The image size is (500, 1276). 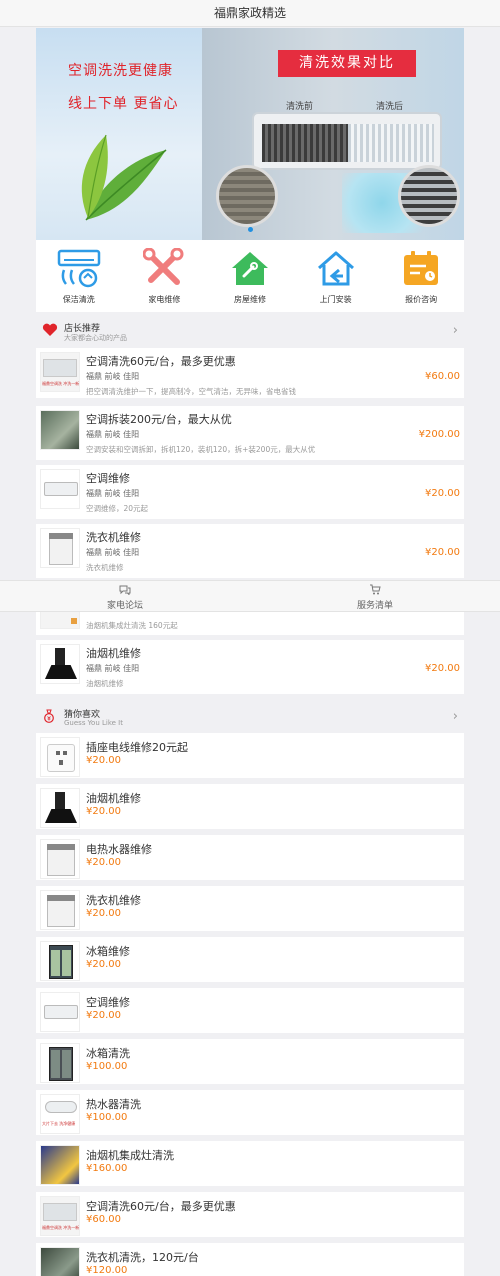 What do you see at coordinates (250, 1163) in the screenshot?
I see `product-card: 油烟机集成灶清洗 ¥160.00` at bounding box center [250, 1163].